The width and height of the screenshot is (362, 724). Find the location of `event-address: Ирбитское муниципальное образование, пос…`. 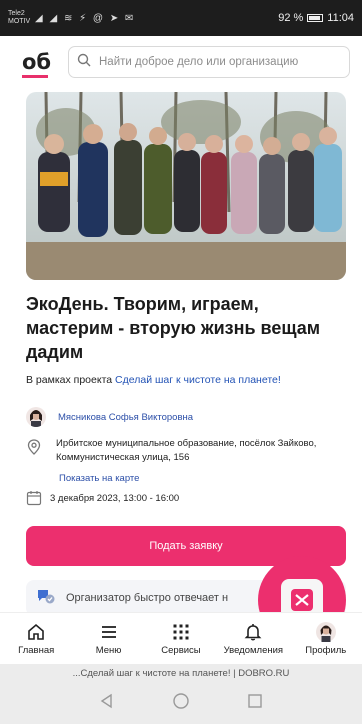

event-address: Ирбитское муниципальное образование, пос… is located at coordinates (186, 450).